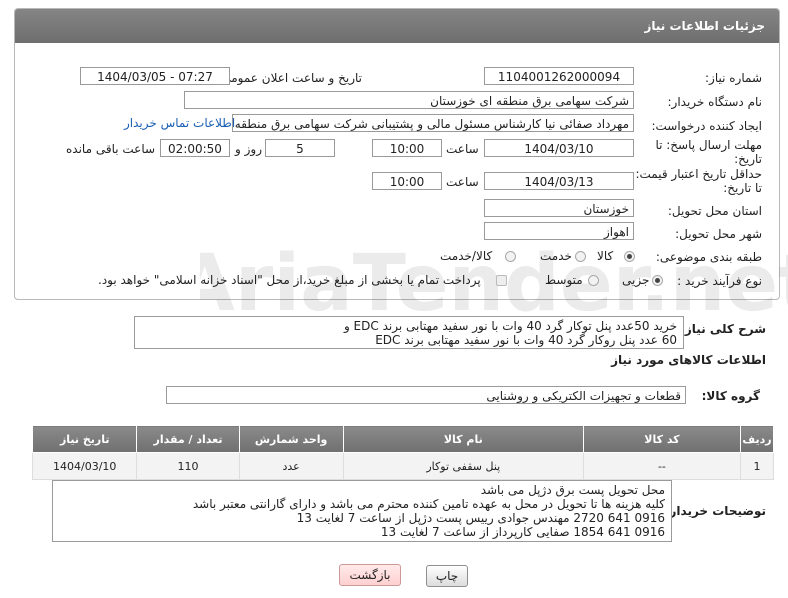 Image resolution: width=788 pixels, height=598 pixels. Describe the element at coordinates (605, 256) in the screenshot. I see `category-option-goods: کالا` at that location.